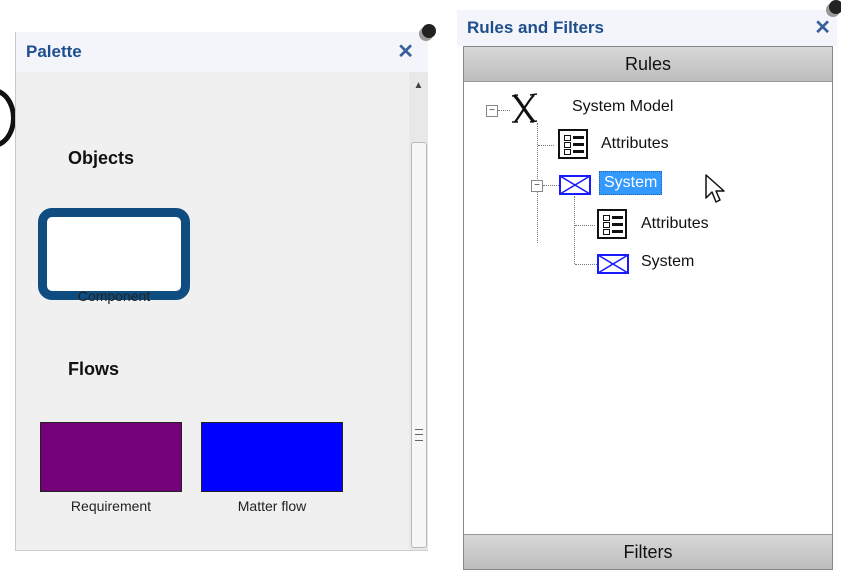 The height and width of the screenshot is (572, 841). I want to click on rules-bar: Rules, so click(648, 64).